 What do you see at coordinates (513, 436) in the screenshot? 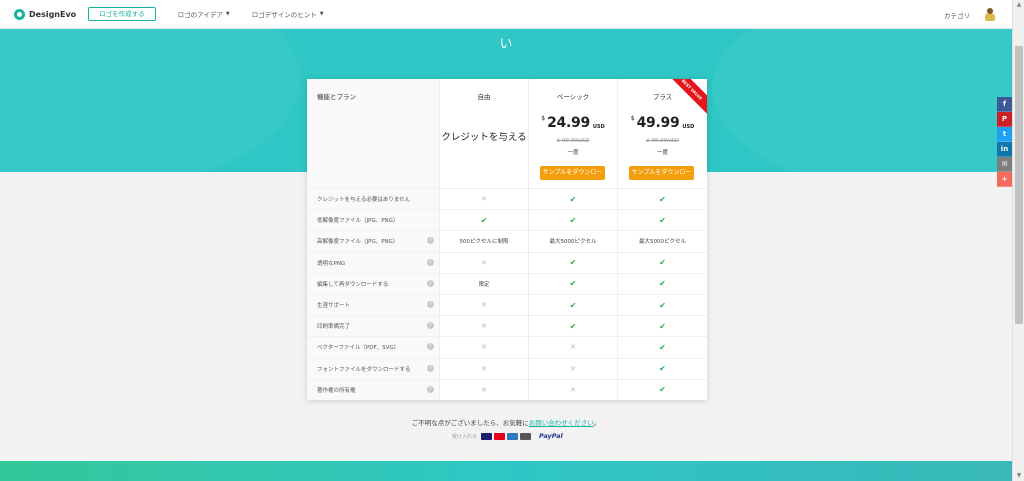
I see `amex-icon` at bounding box center [513, 436].